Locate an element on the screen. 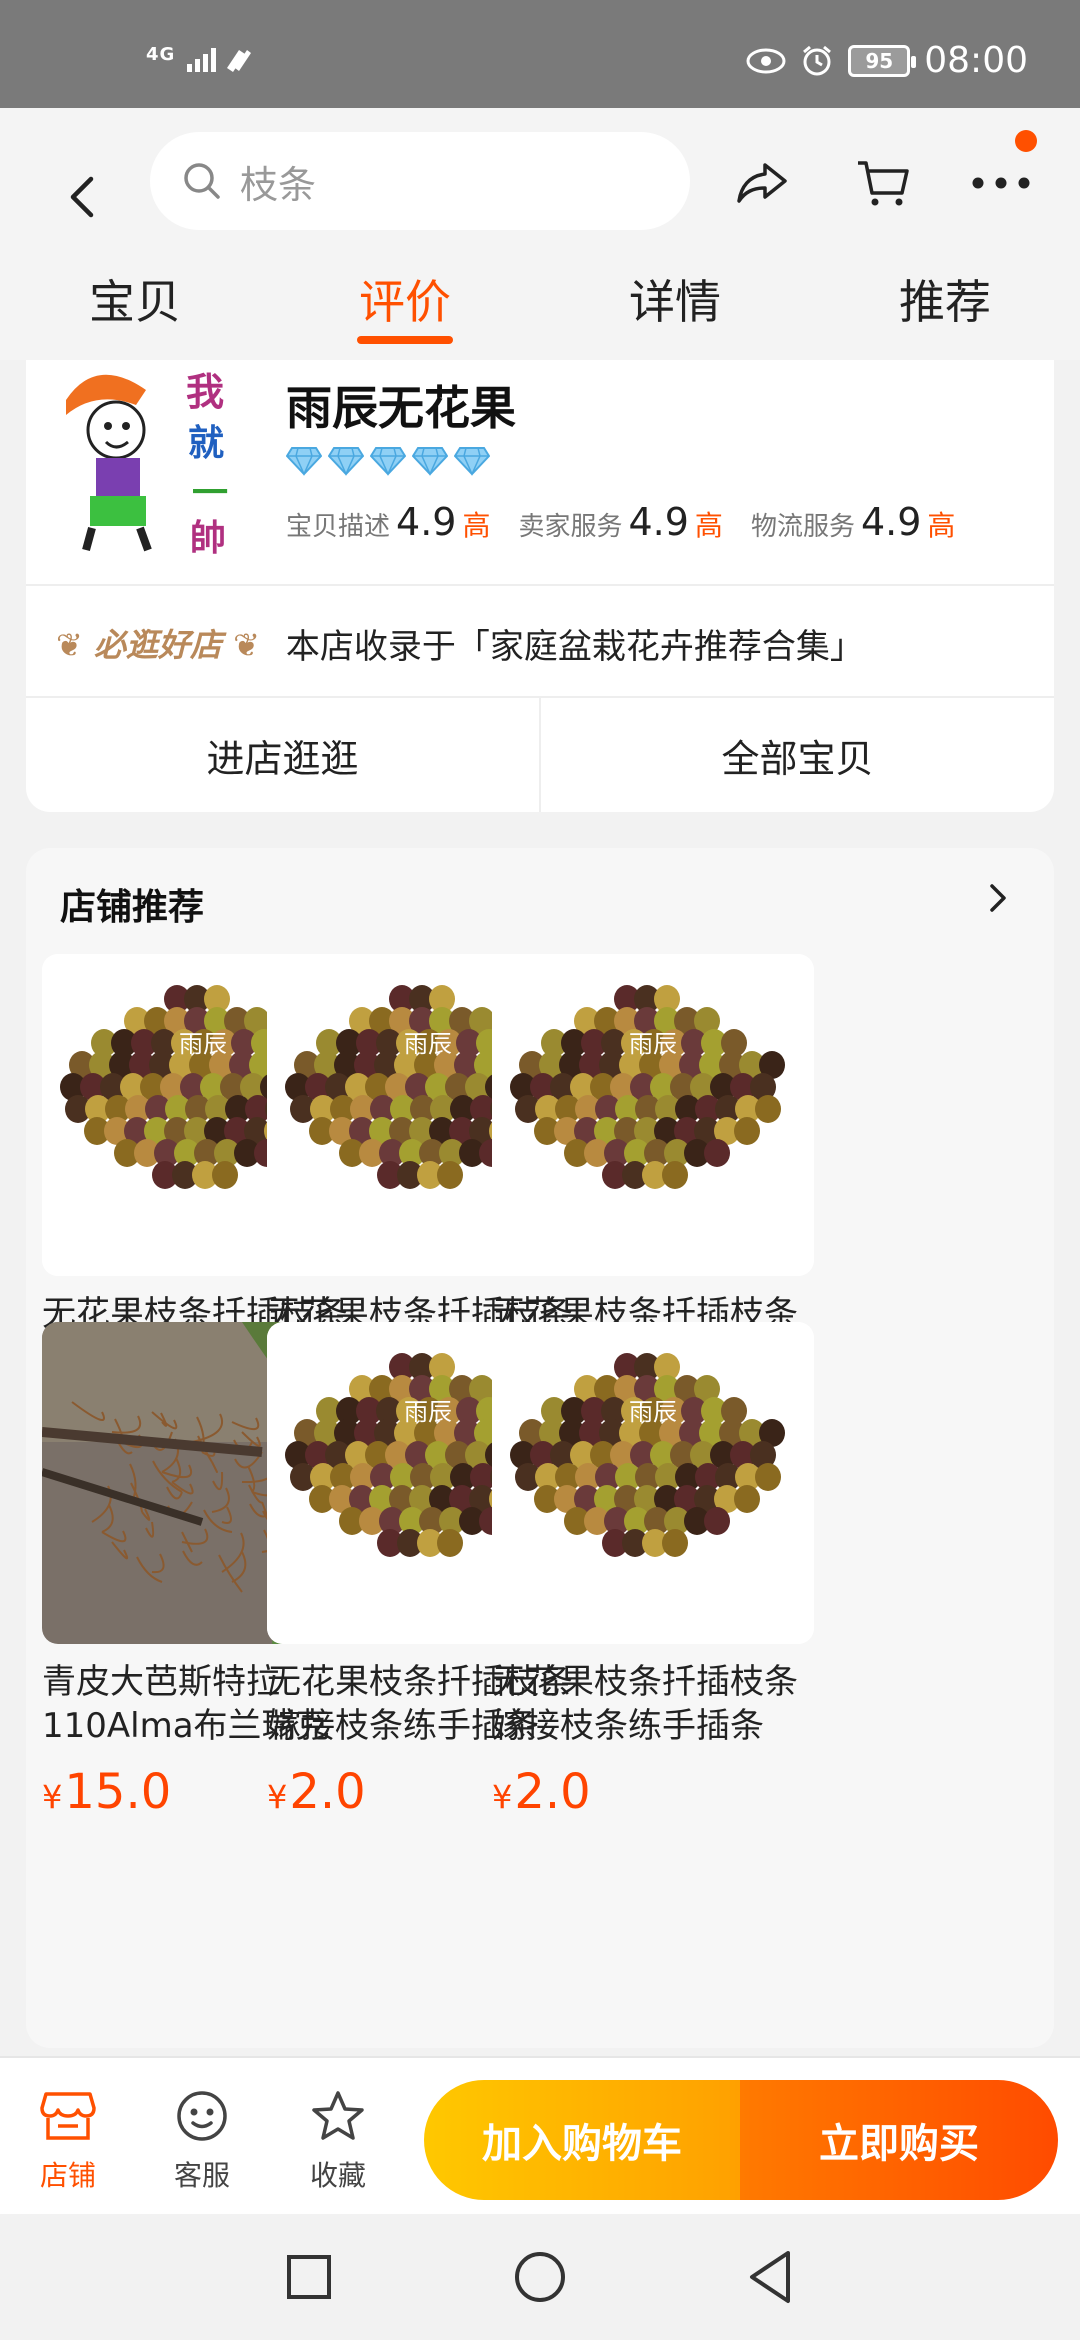 This screenshot has height=2340, width=1080. score-description: 宝贝描述 4.9 高 is located at coordinates (388, 522).